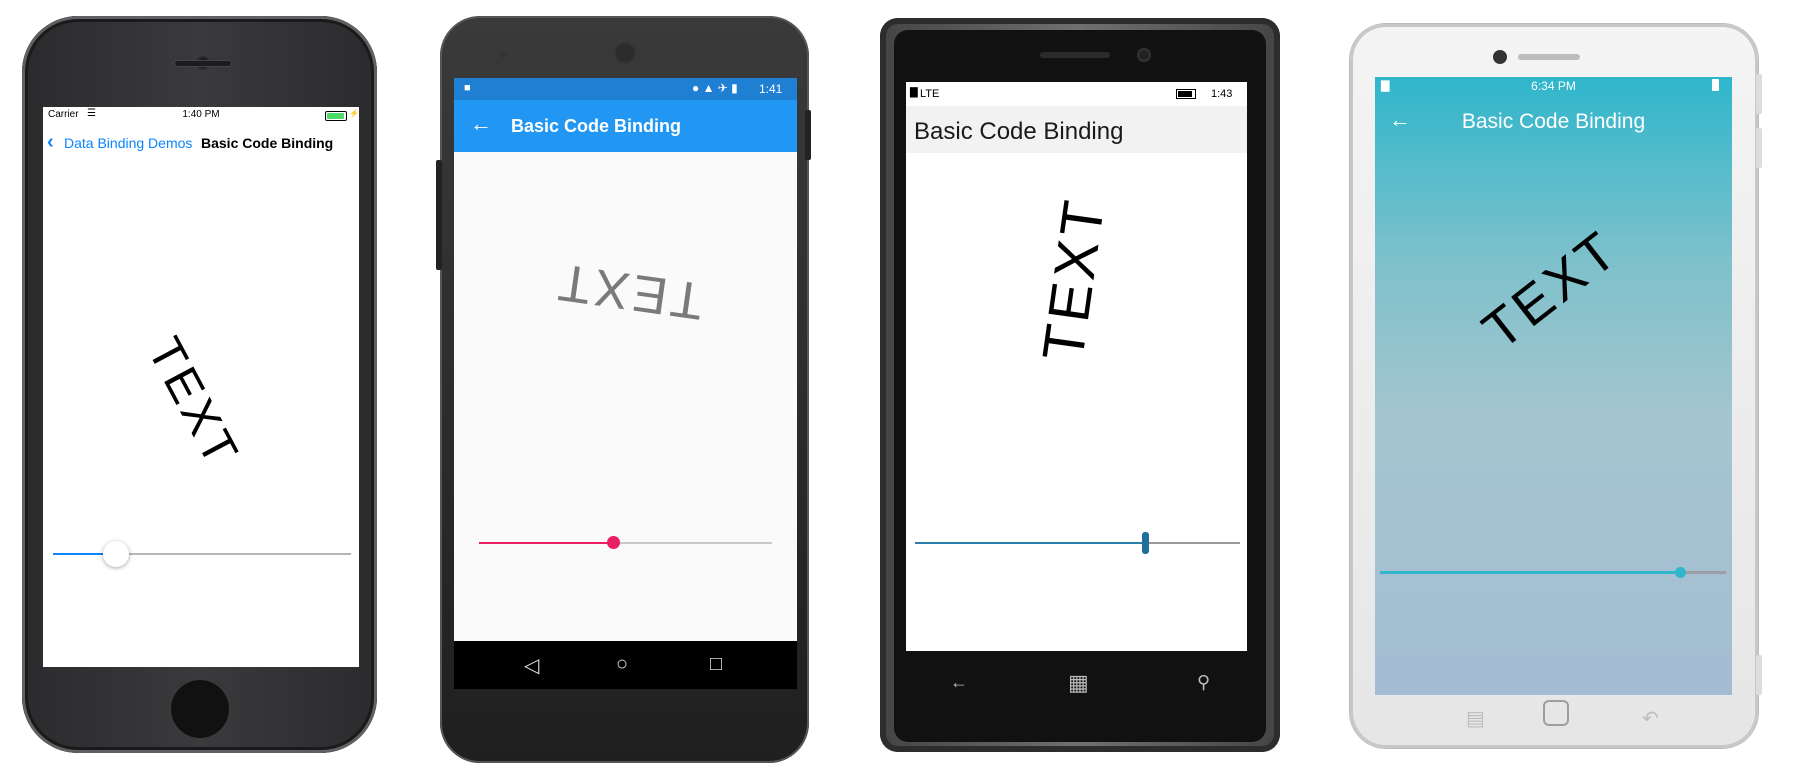  What do you see at coordinates (625, 89) in the screenshot?
I see `android-status-bar: ■ ● ▲ ✈ ▮ 1:41` at bounding box center [625, 89].